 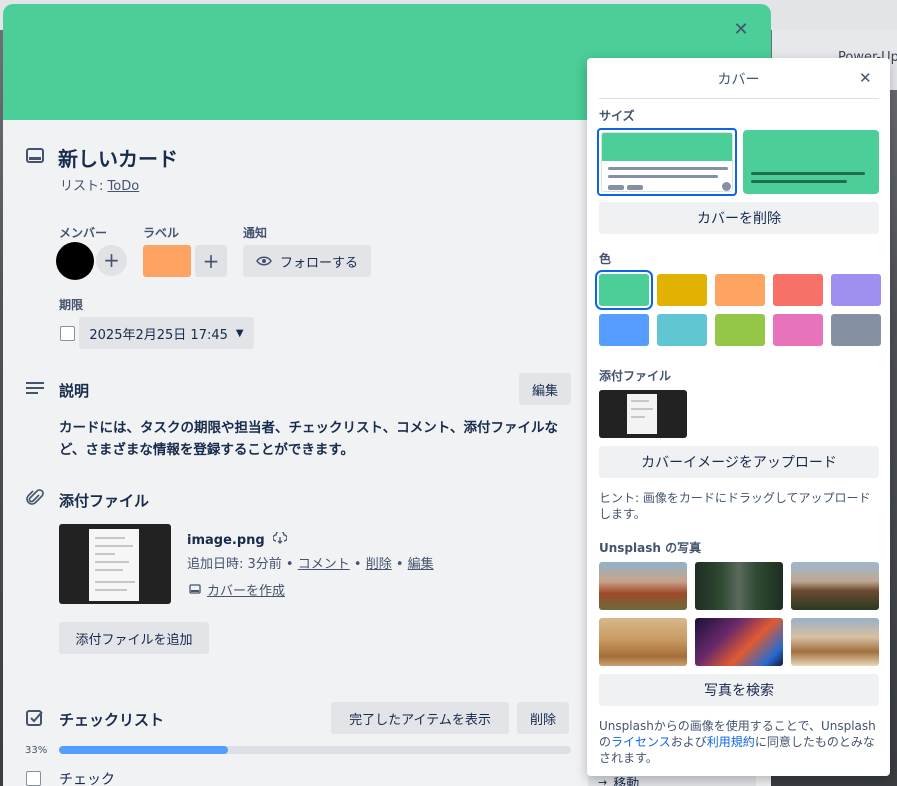 I want to click on progress-fill, so click(x=143, y=750).